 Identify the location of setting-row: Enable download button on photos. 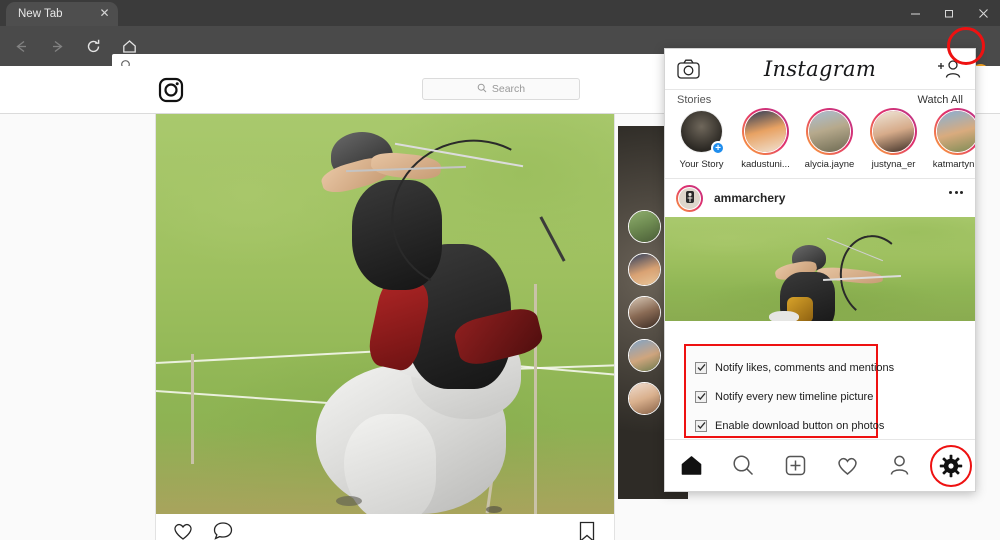
(789, 425).